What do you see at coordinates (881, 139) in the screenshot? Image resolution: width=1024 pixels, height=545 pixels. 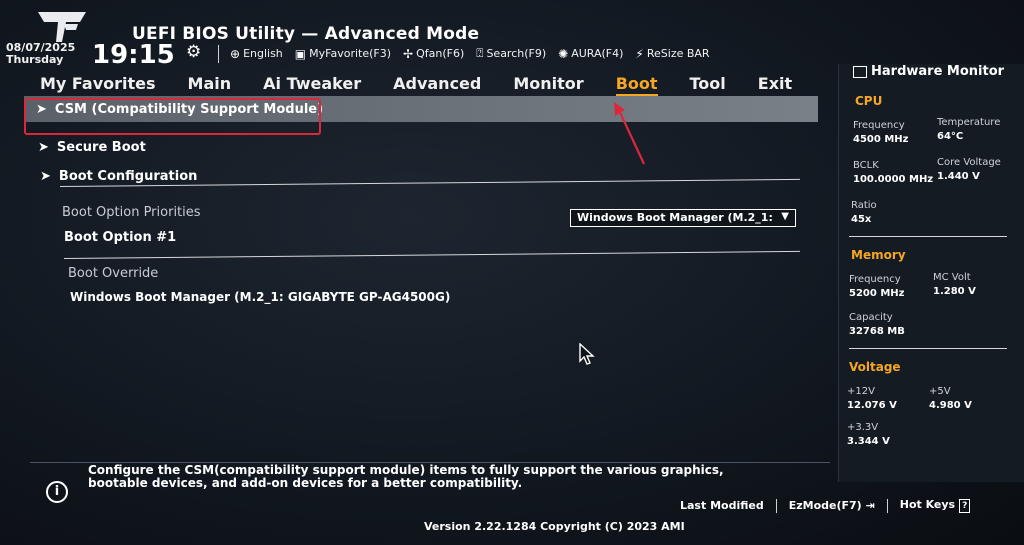 I see `cpu-frequency-value: 4500 MHz` at bounding box center [881, 139].